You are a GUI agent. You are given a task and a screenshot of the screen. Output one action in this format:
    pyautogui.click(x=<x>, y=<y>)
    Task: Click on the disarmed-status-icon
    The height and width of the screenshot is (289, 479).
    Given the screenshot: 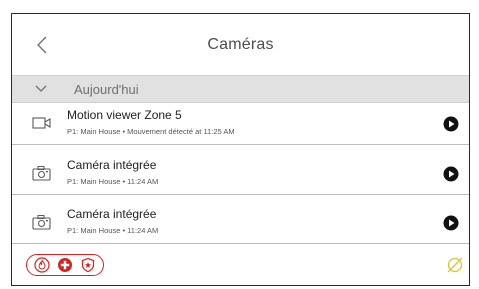 What is the action you would take?
    pyautogui.click(x=455, y=265)
    